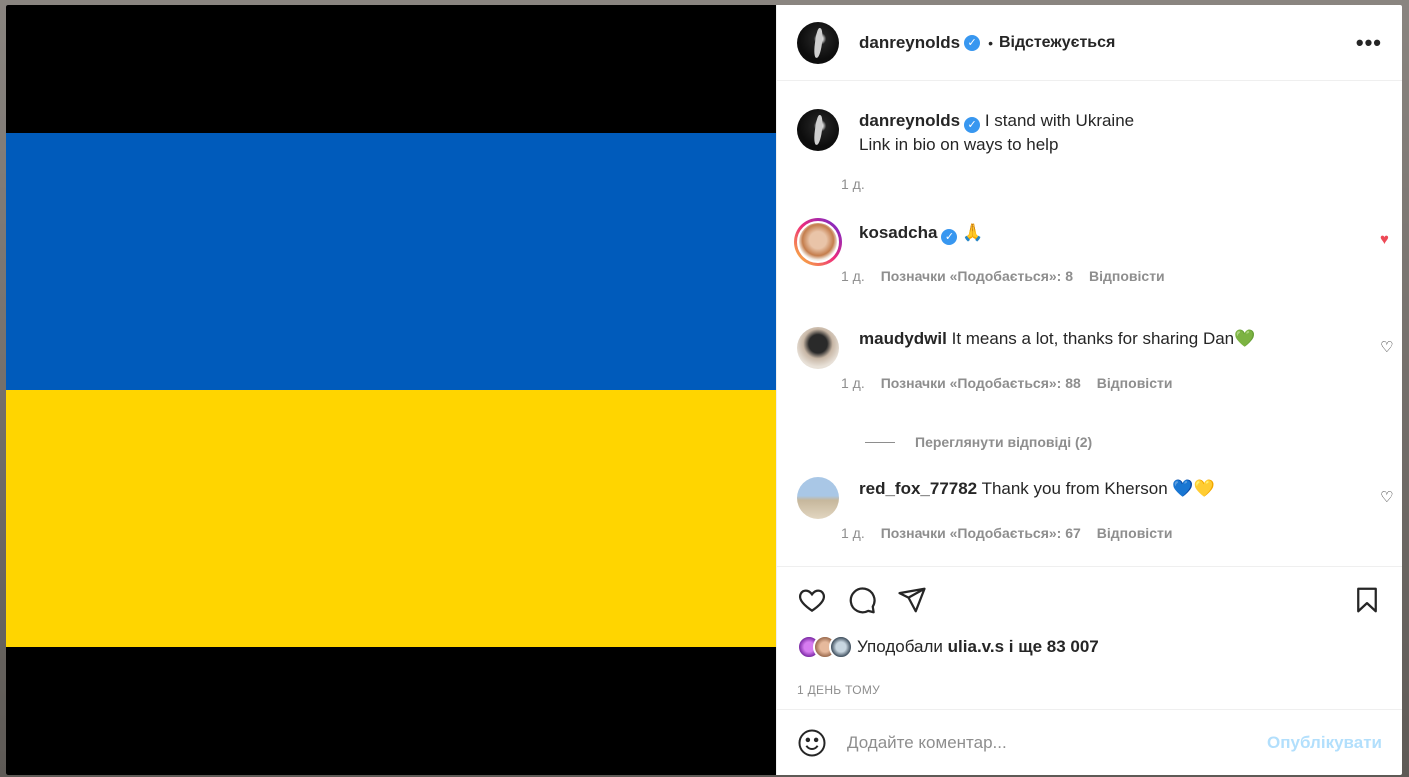  Describe the element at coordinates (959, 144) in the screenshot. I see `caption-line2: Link in bio on ways to help` at that location.